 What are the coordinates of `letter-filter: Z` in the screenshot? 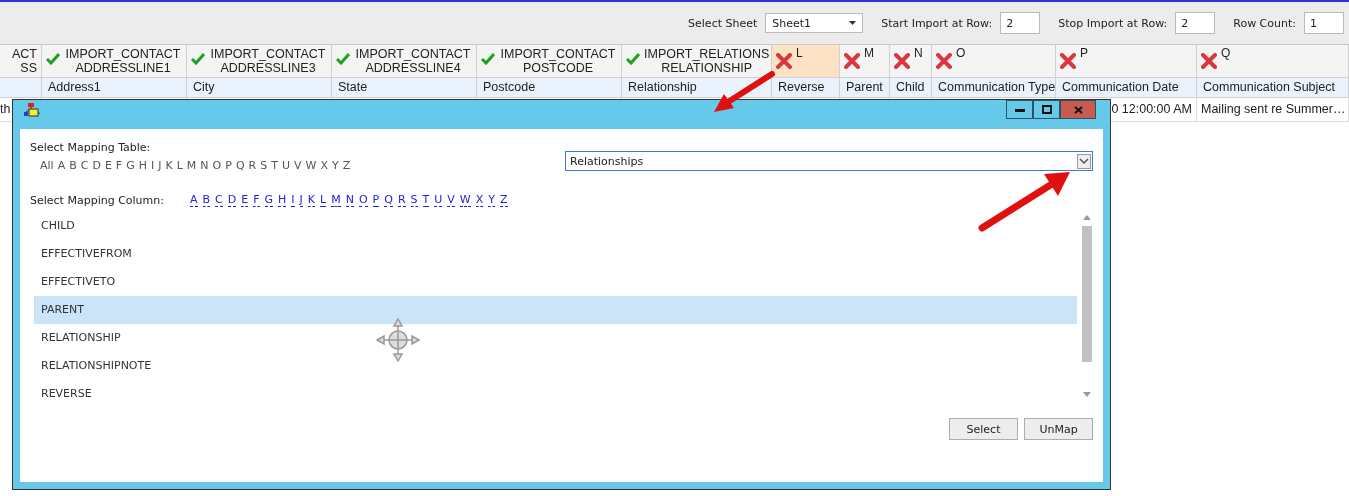 It's located at (346, 165).